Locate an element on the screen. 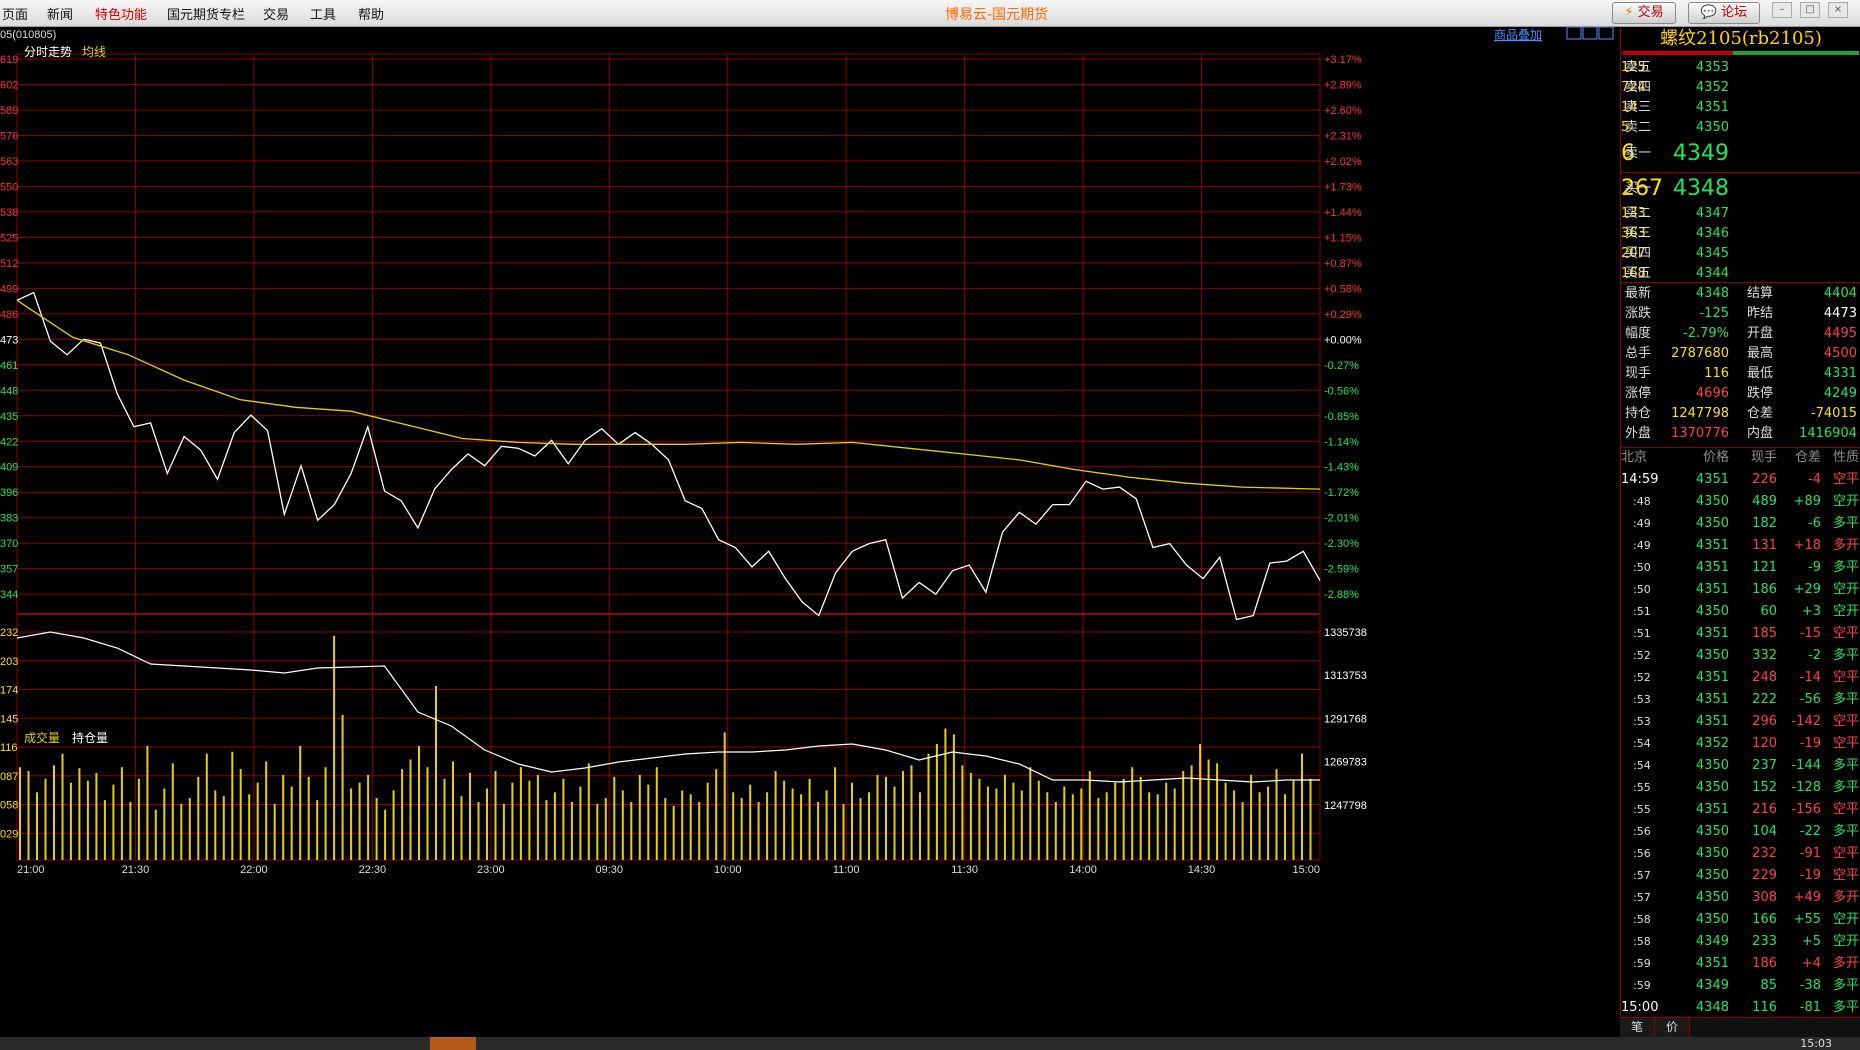 The width and height of the screenshot is (1860, 1050). tick-oi-change: -81 is located at coordinates (1810, 1007).